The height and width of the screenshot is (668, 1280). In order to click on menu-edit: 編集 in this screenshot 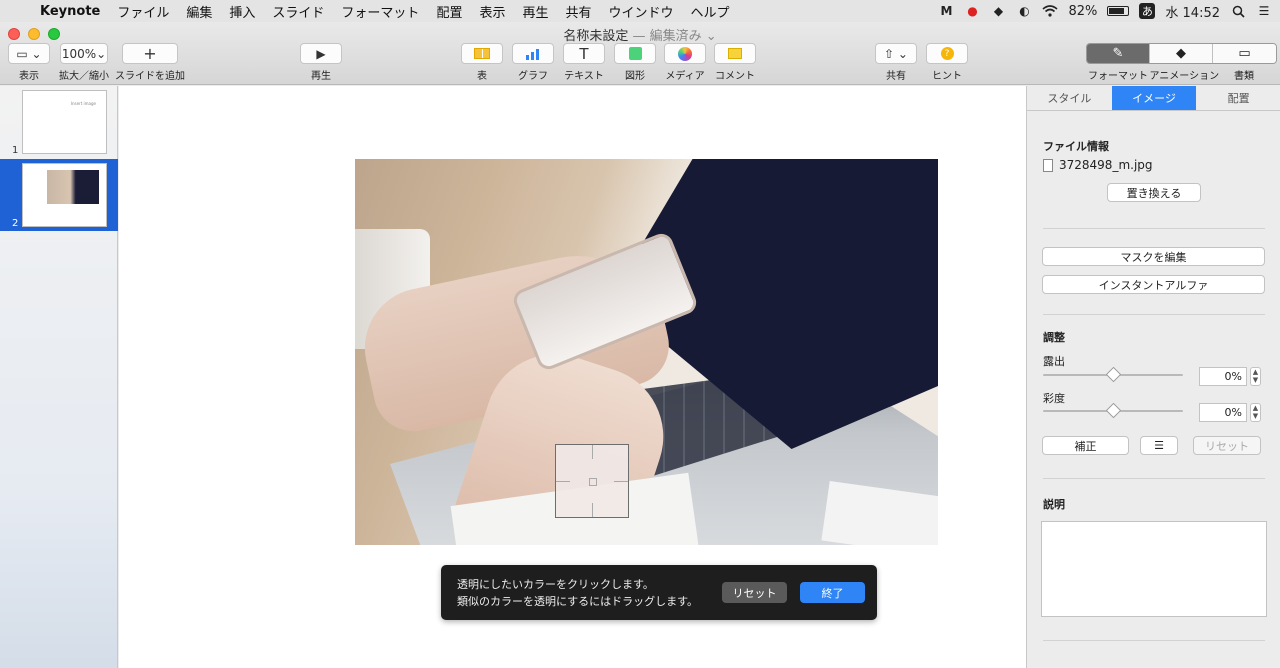, I will do `click(199, 11)`.